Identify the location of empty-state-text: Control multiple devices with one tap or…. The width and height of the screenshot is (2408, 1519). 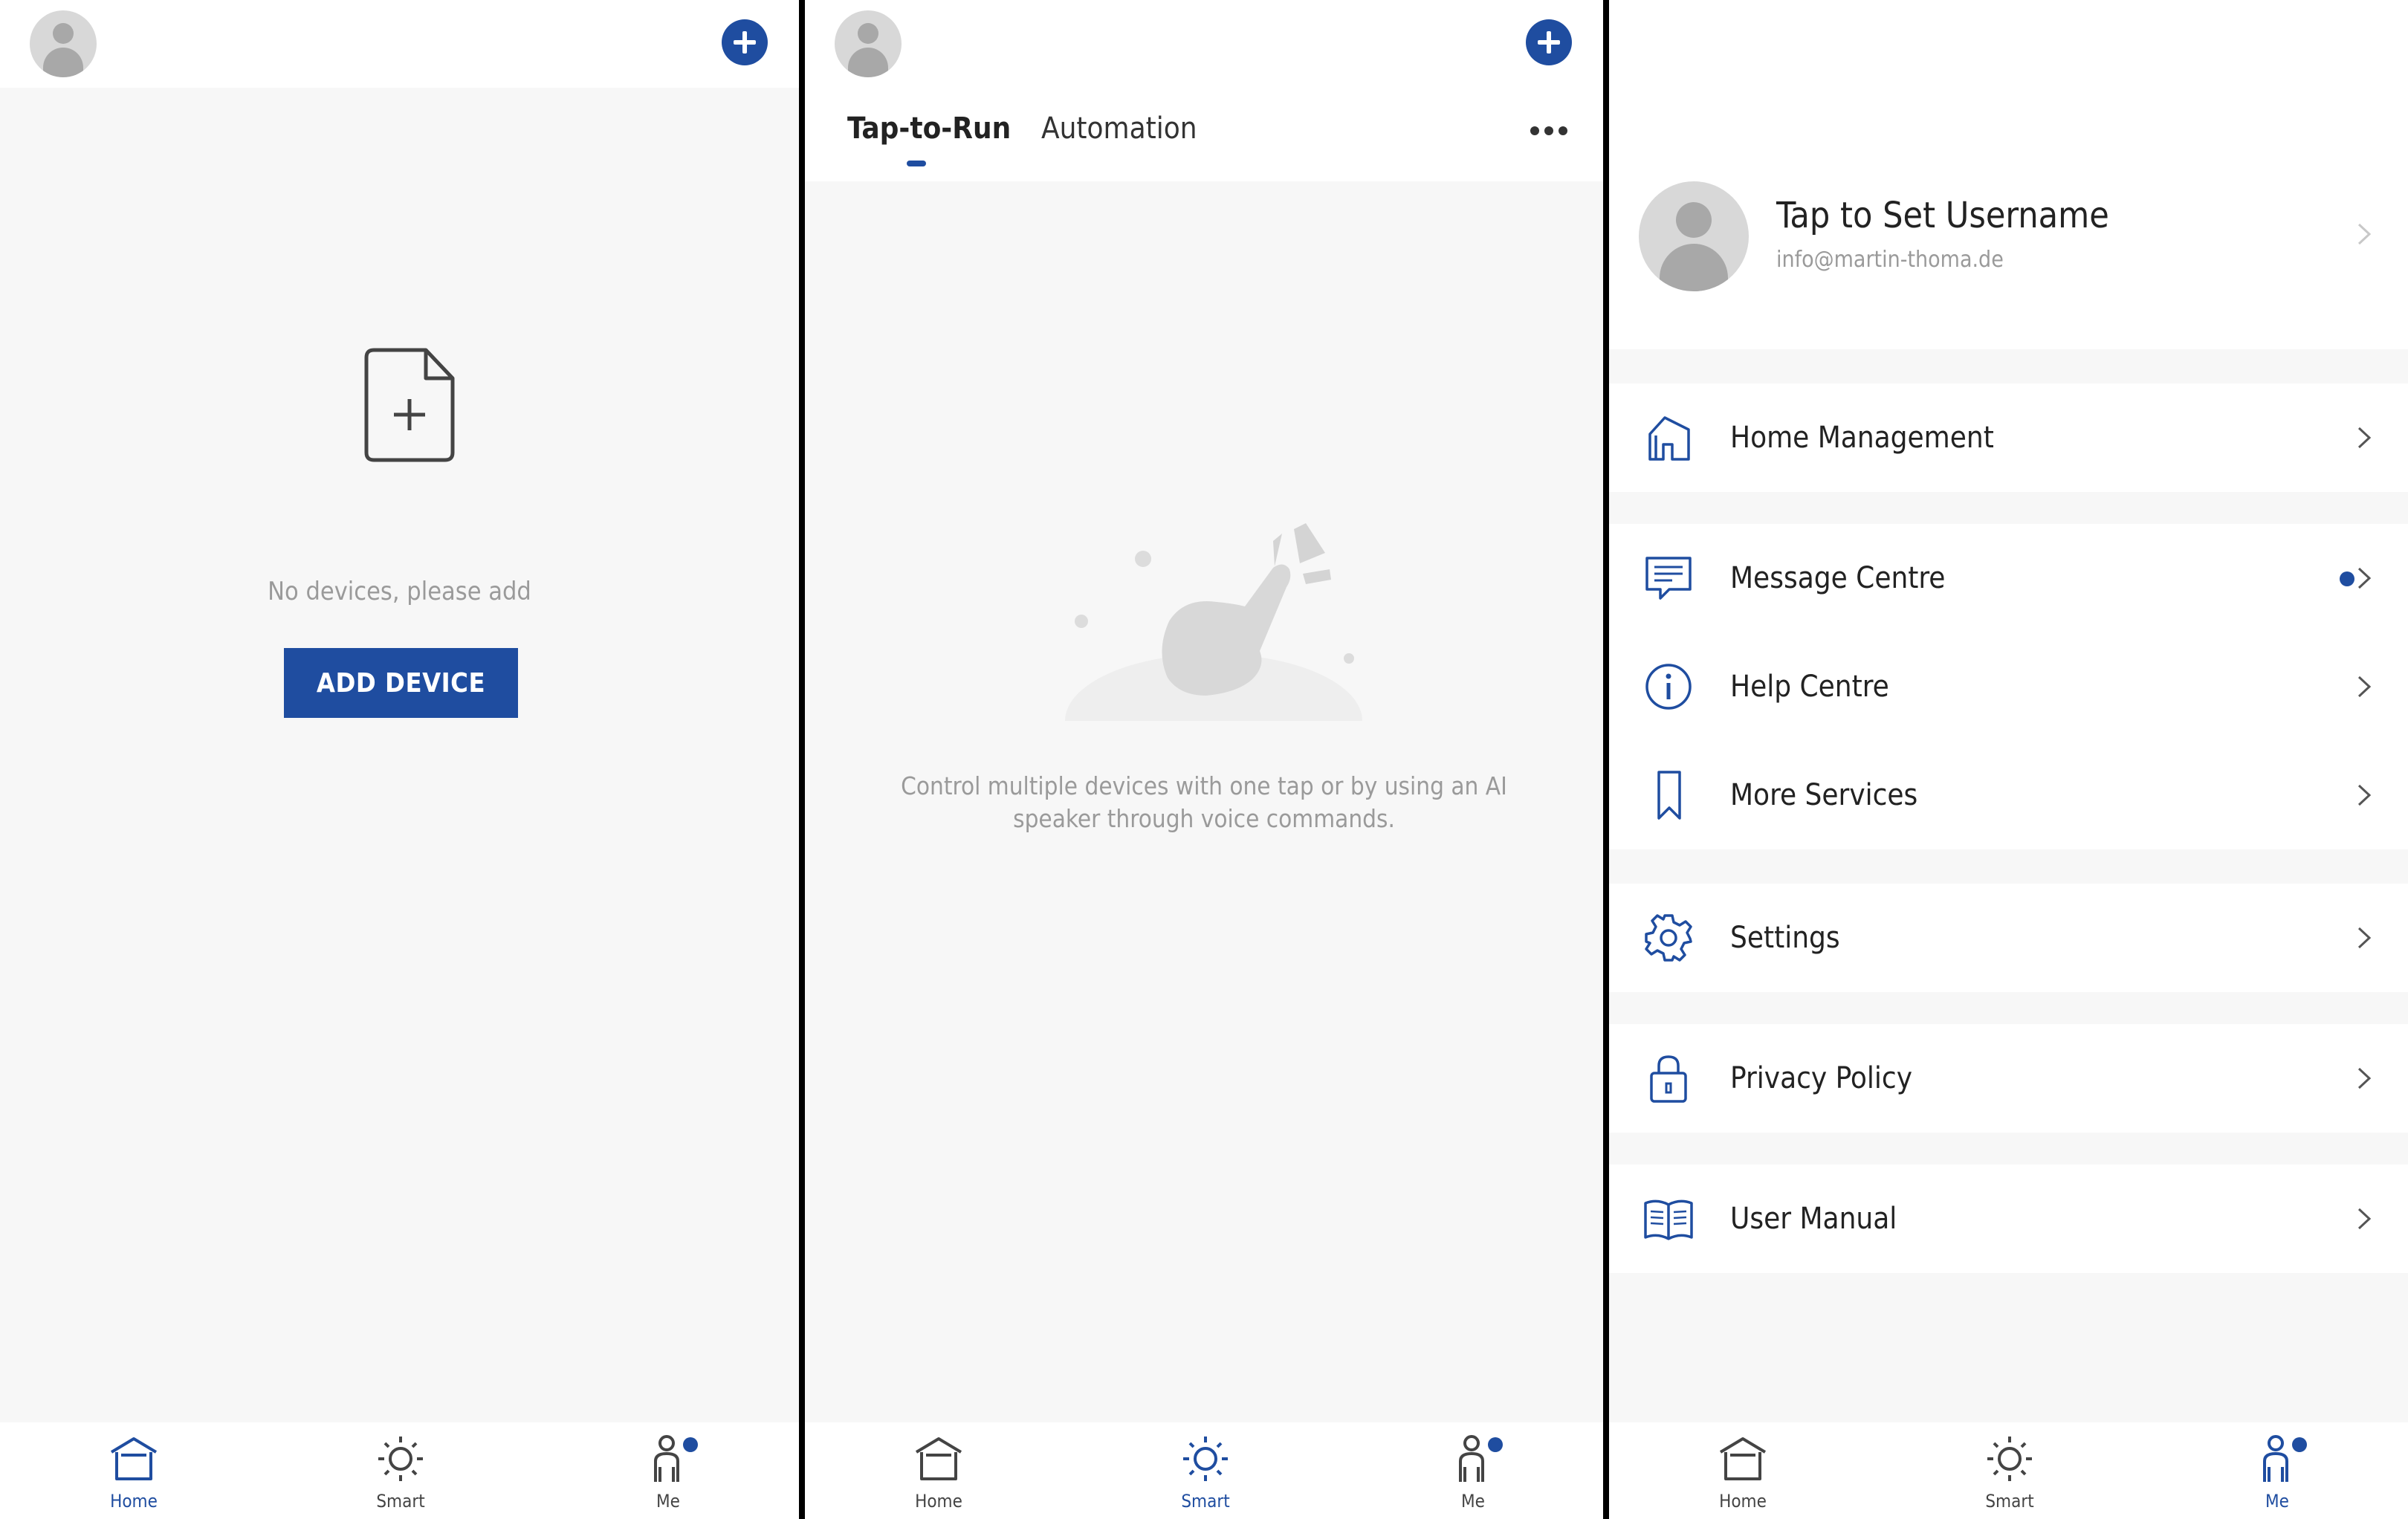
(1204, 802).